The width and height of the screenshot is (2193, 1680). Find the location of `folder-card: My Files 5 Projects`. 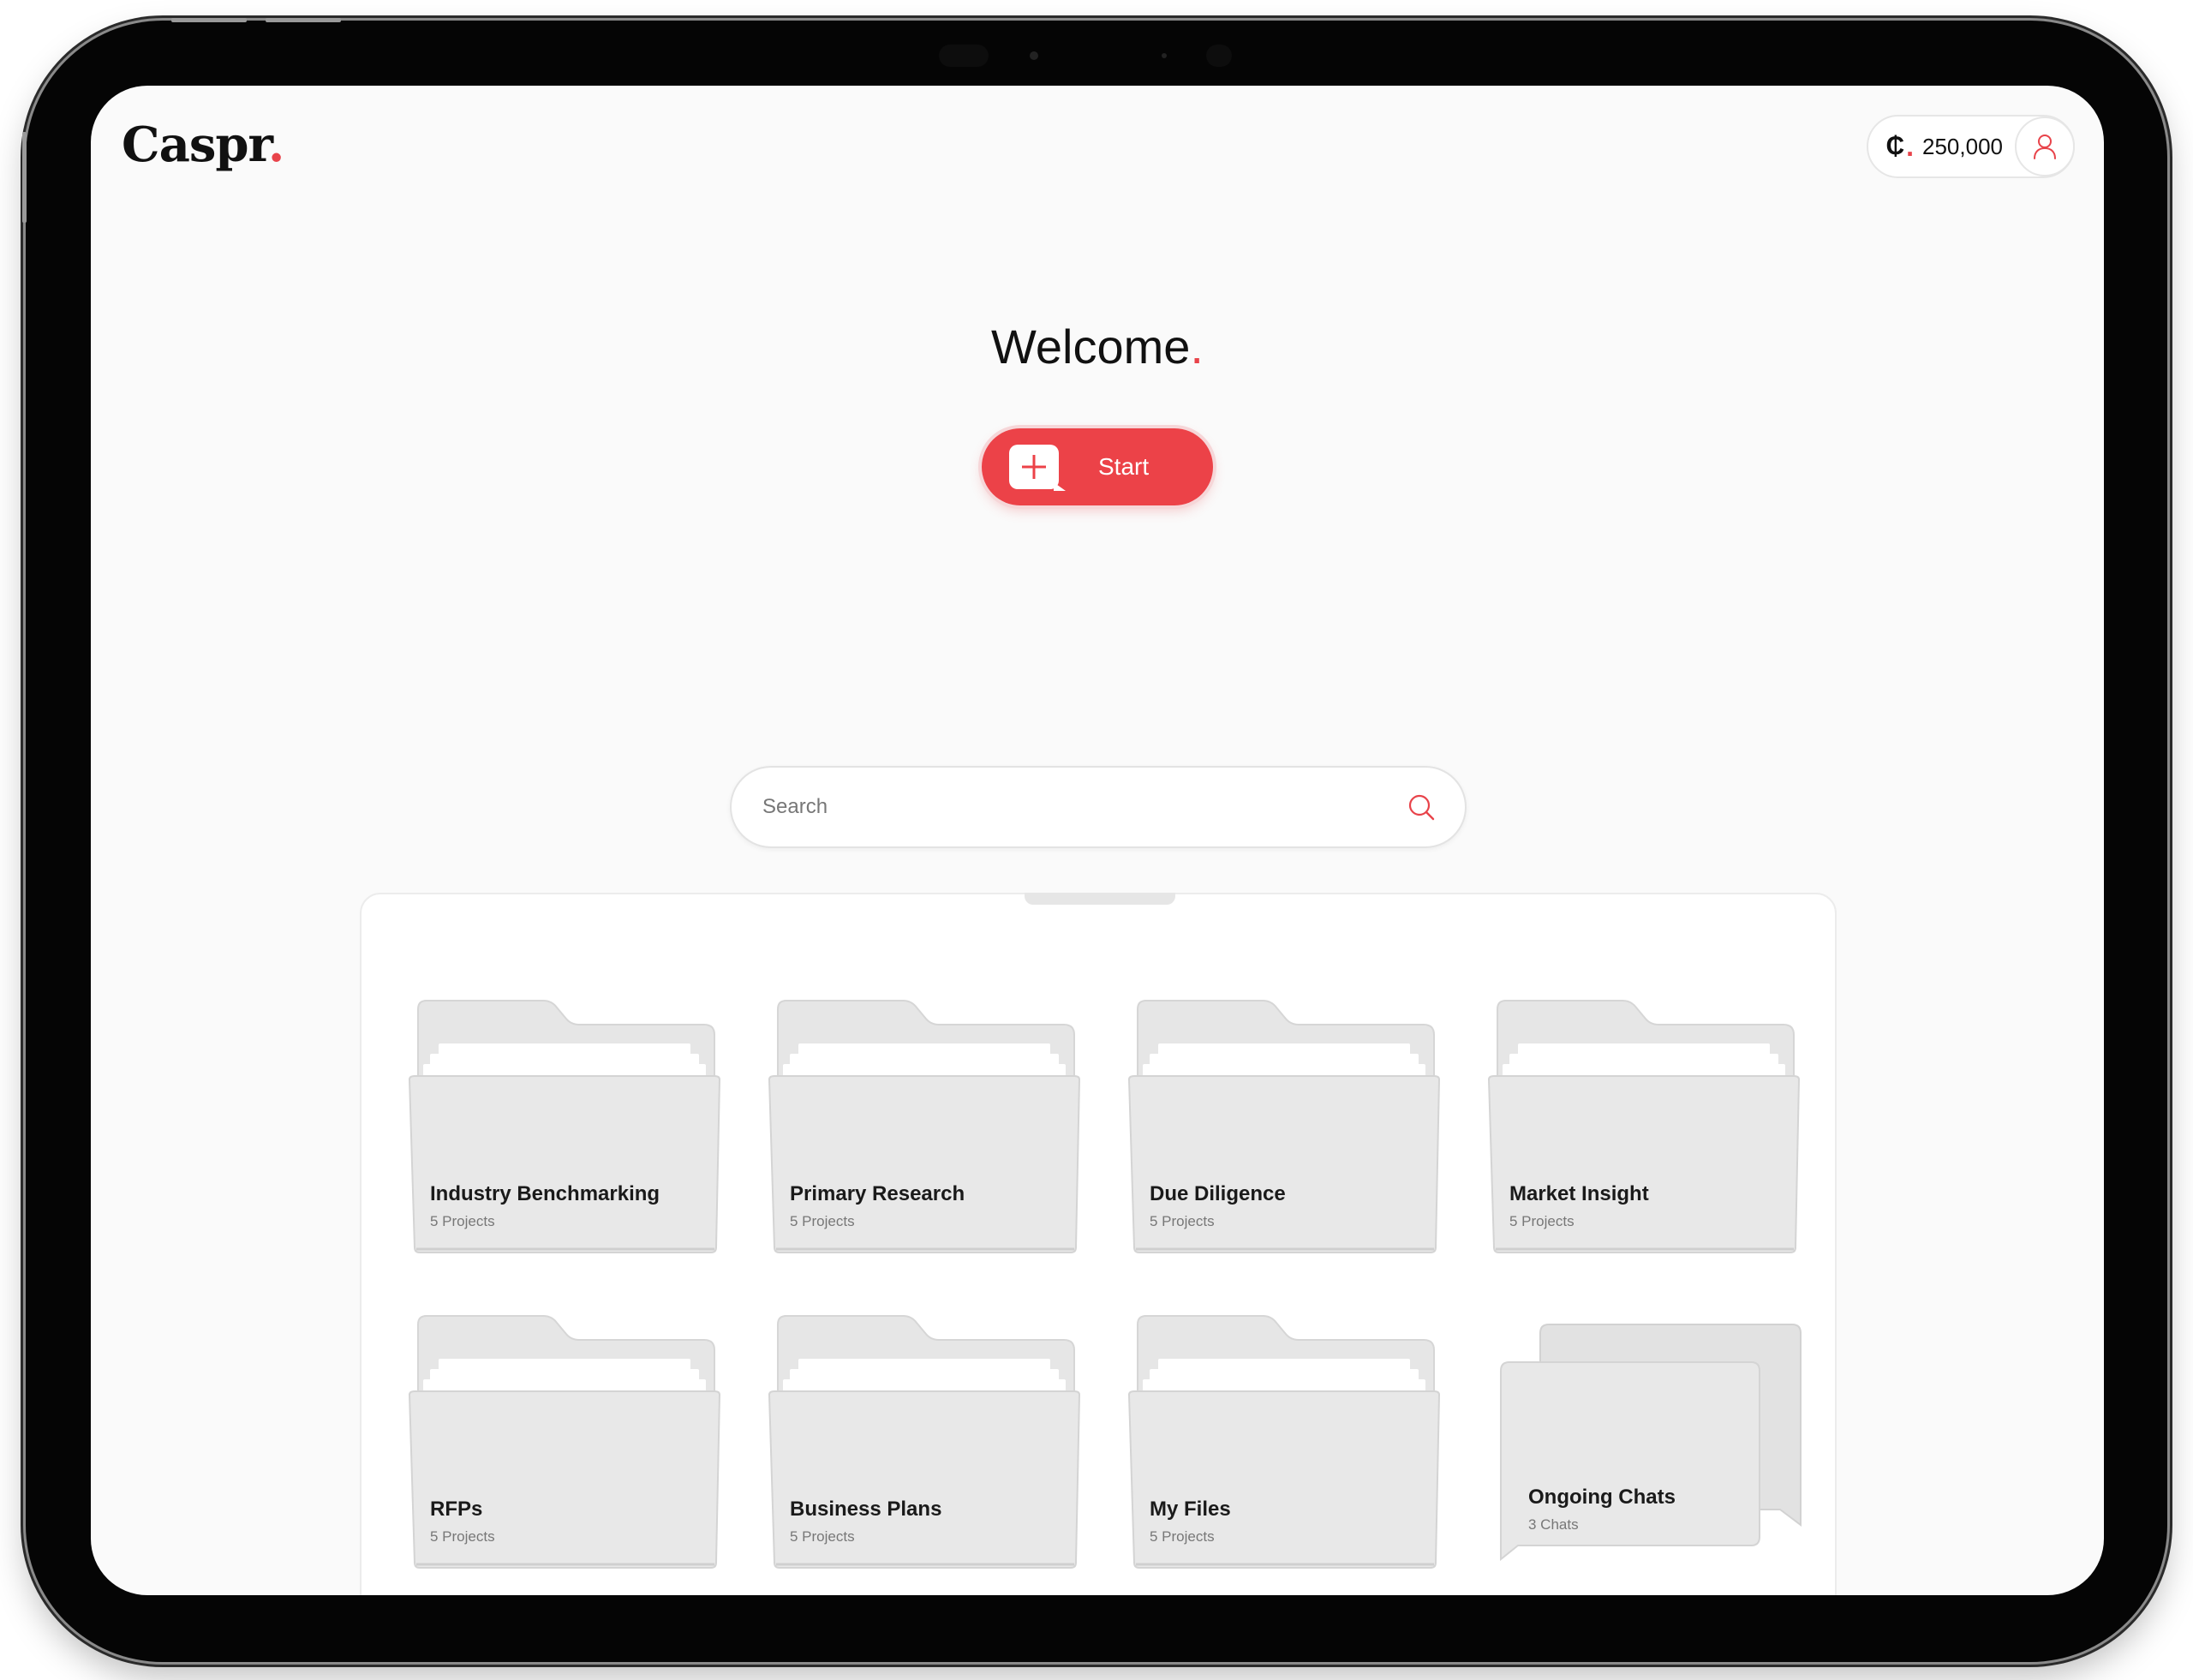

folder-card: My Files 5 Projects is located at coordinates (1285, 1441).